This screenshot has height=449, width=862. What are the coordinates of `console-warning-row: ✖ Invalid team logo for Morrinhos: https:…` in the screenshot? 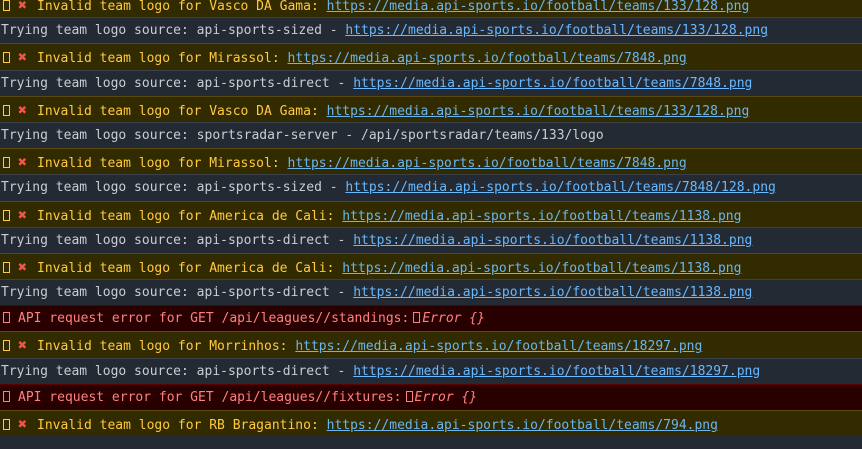 It's located at (431, 344).